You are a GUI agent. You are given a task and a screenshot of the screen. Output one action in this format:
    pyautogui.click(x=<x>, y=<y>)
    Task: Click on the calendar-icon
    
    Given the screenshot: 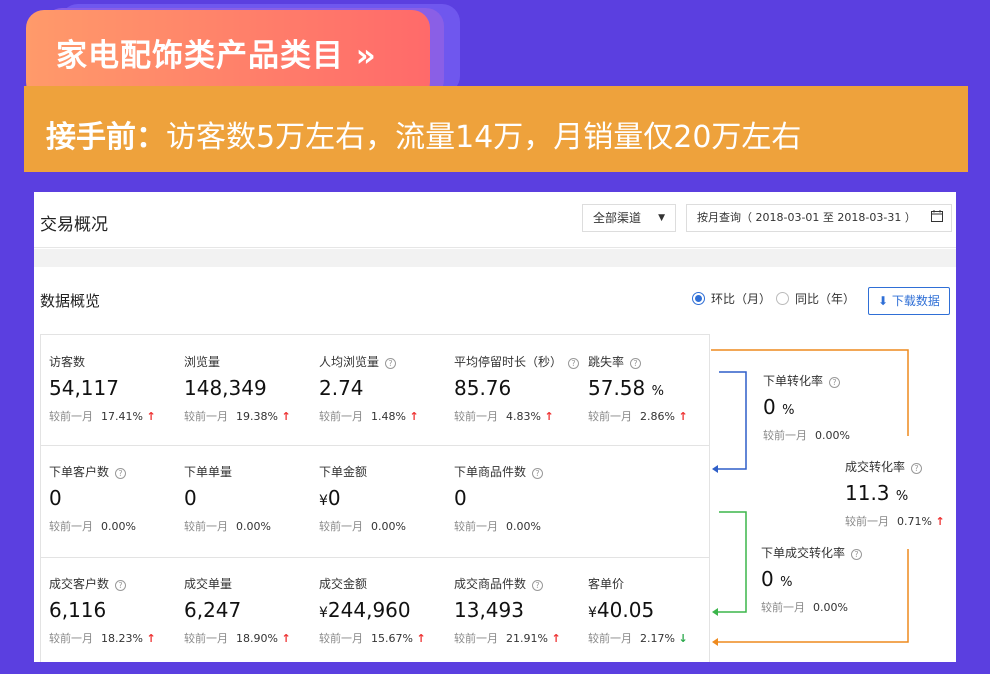 What is the action you would take?
    pyautogui.click(x=937, y=218)
    